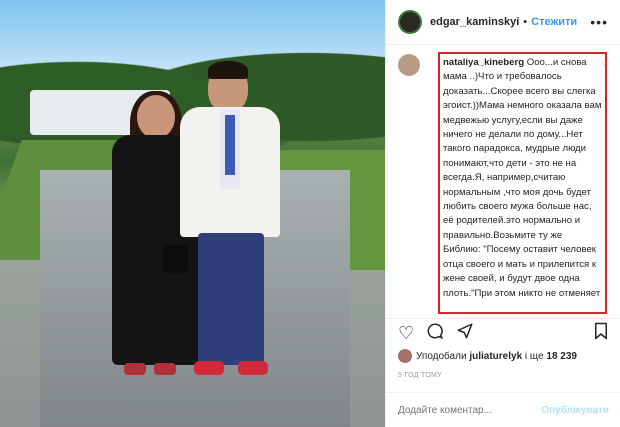 This screenshot has width=620, height=427. Describe the element at coordinates (409, 65) in the screenshot. I see `commenter-avatar` at that location.